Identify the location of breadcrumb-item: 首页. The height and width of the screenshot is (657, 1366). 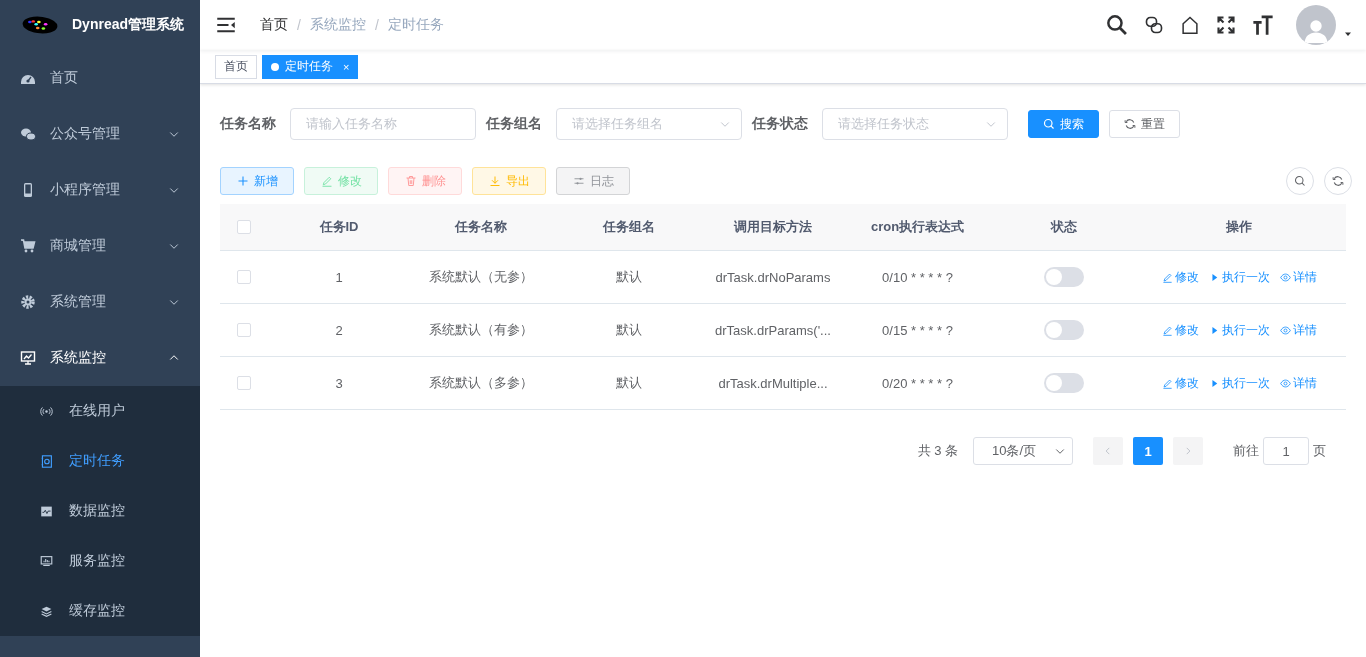
(274, 25).